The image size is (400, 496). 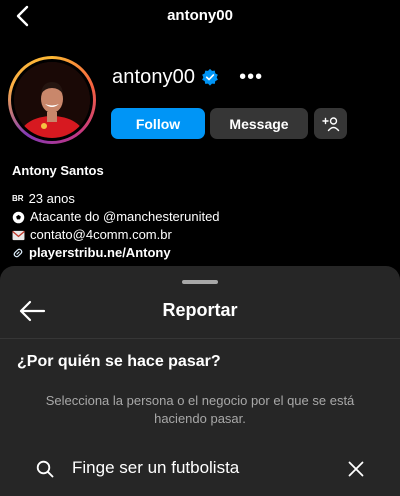 I want to click on full-name: Antony Santos, so click(x=58, y=170).